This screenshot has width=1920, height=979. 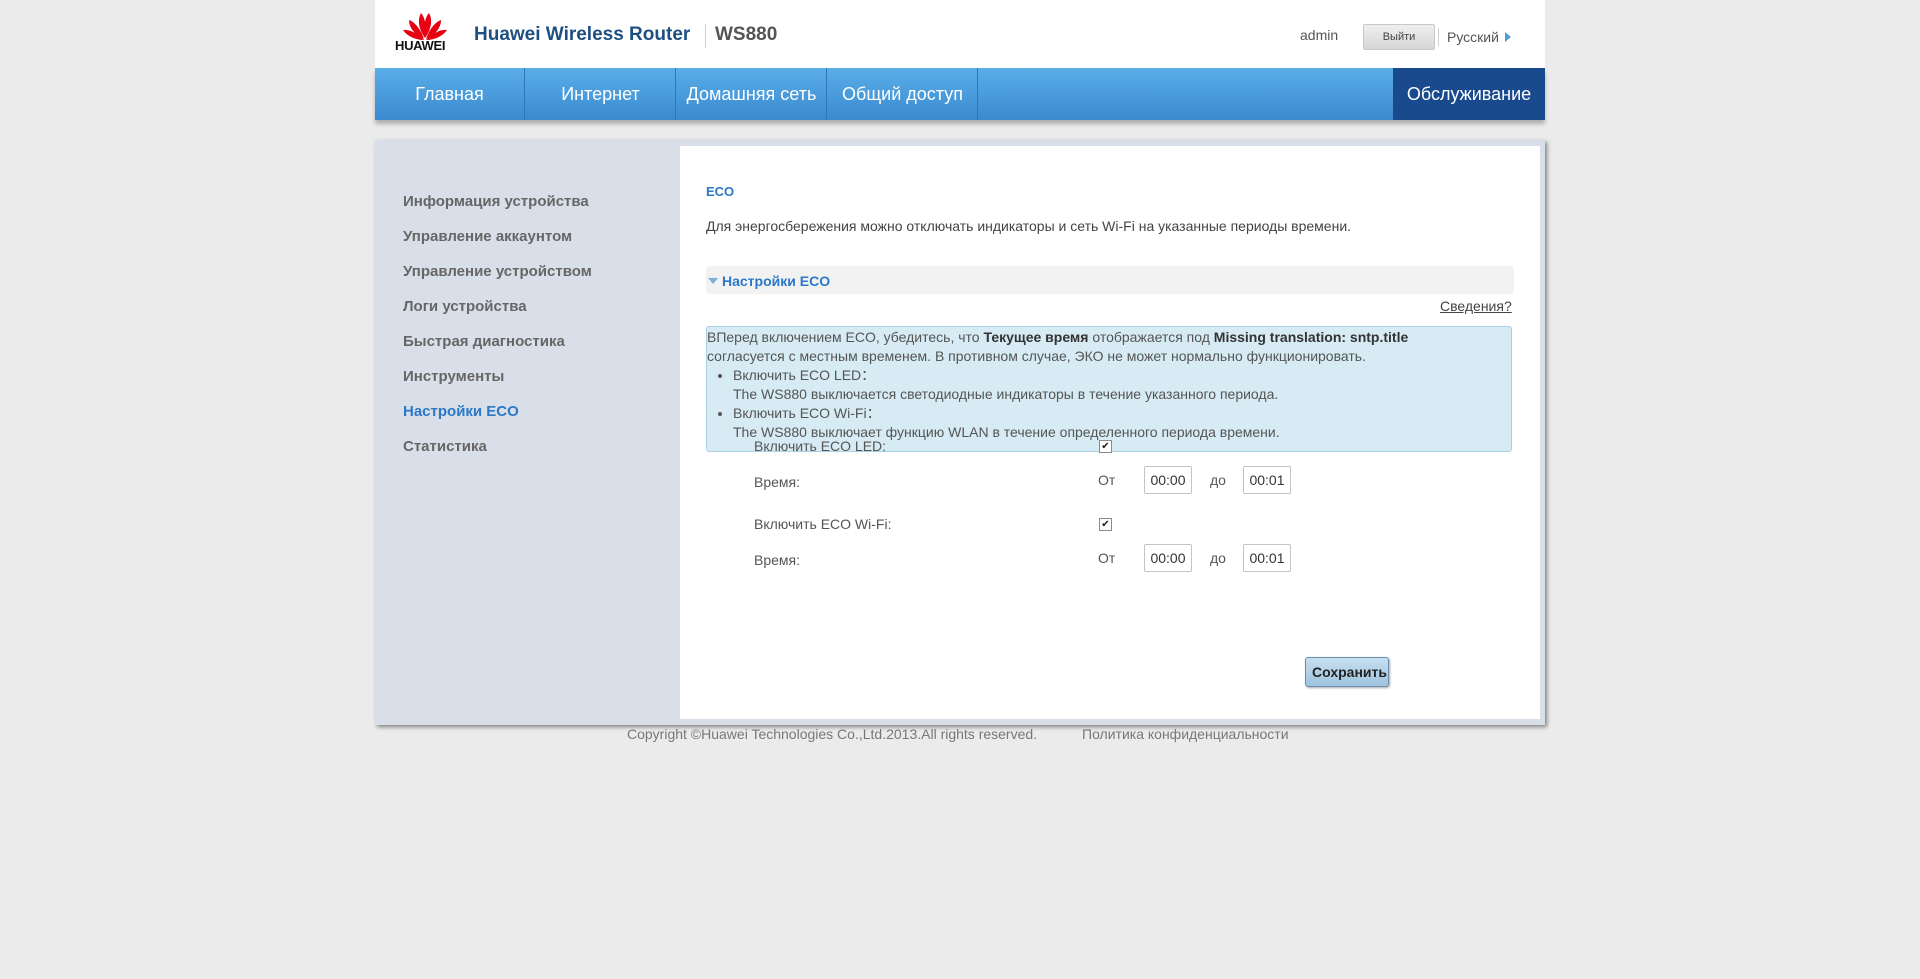 I want to click on sidebar-item-diagnostics: Быстрая диагностика, so click(x=533, y=349).